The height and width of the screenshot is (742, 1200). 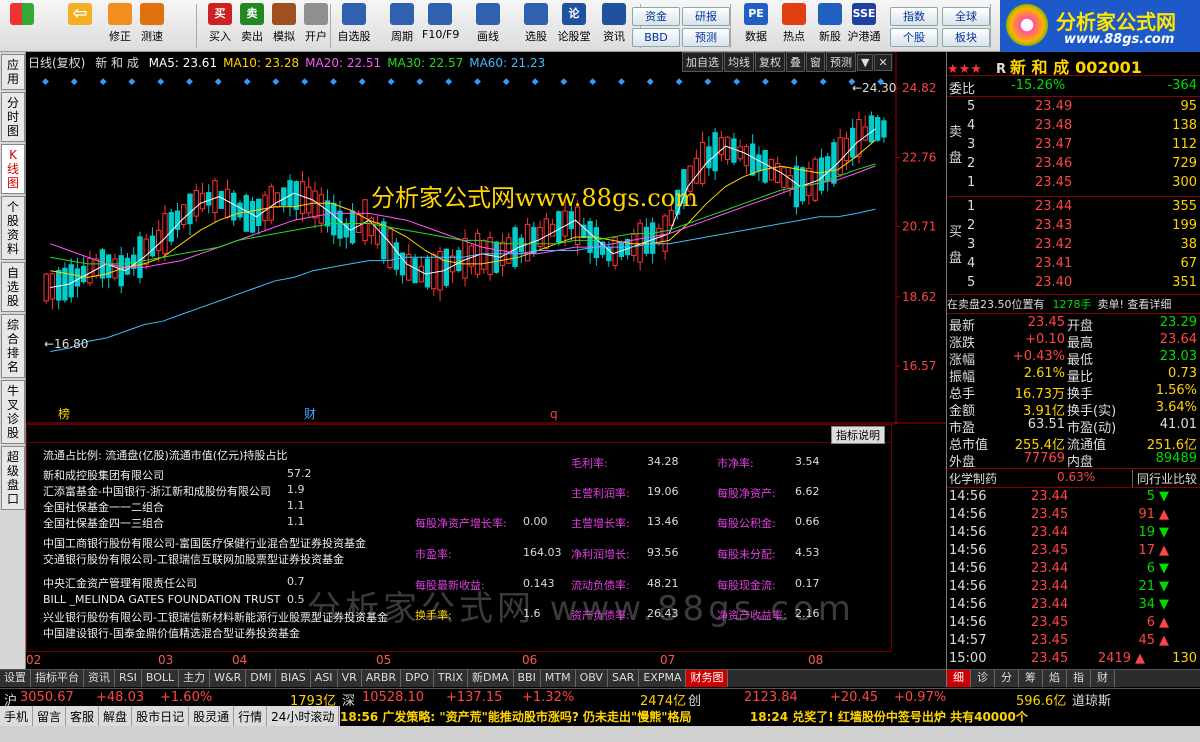 I want to click on toolbar-button-5: 卖卖出, so click(x=252, y=26).